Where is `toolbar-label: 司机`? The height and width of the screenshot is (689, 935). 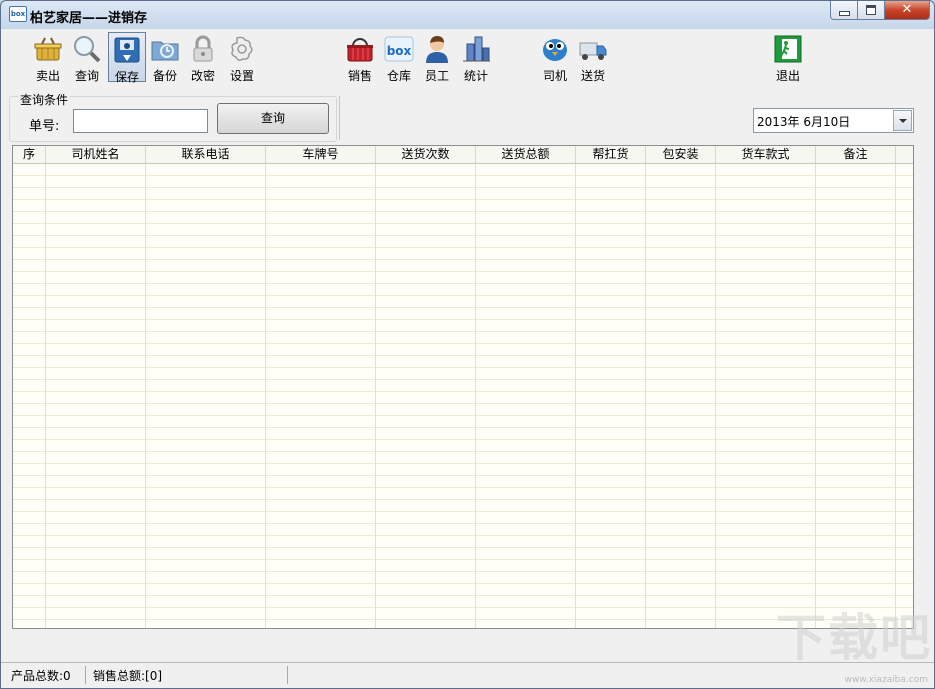
toolbar-label: 司机 is located at coordinates (554, 76).